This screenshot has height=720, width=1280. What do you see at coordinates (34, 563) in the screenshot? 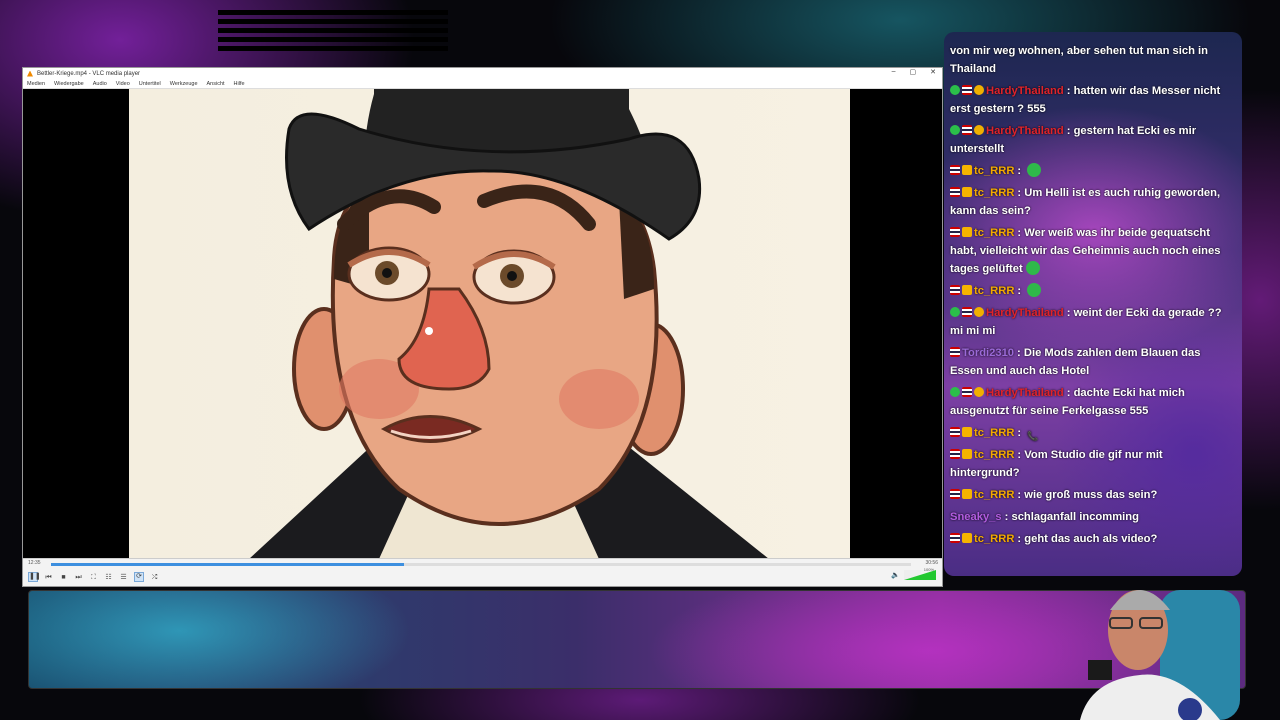
I see `elapsed-time: 12:35` at bounding box center [34, 563].